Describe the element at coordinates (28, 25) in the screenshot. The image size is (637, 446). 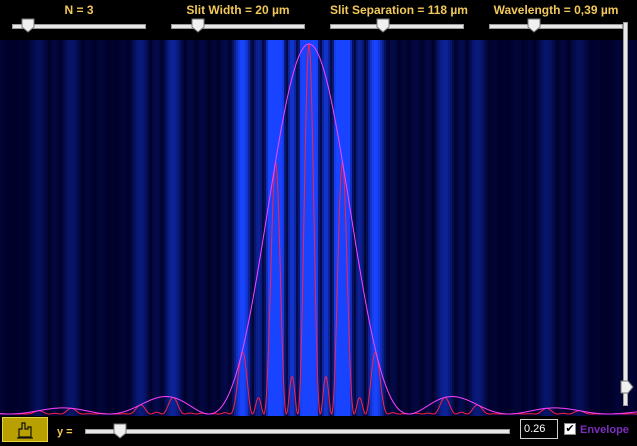
I see `n-slider-thumb` at that location.